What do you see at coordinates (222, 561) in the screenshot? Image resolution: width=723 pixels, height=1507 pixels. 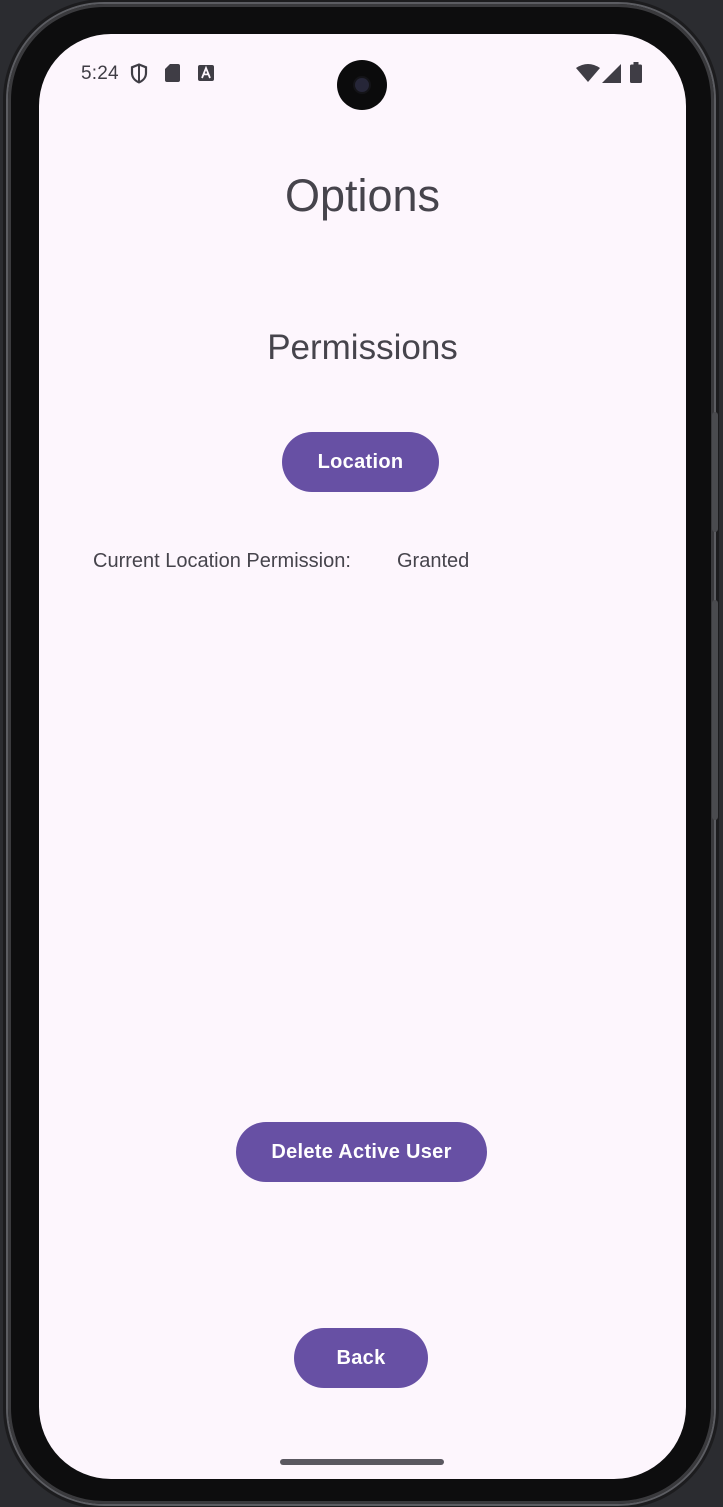 I see `location-permission-label: Current Location Permission:` at bounding box center [222, 561].